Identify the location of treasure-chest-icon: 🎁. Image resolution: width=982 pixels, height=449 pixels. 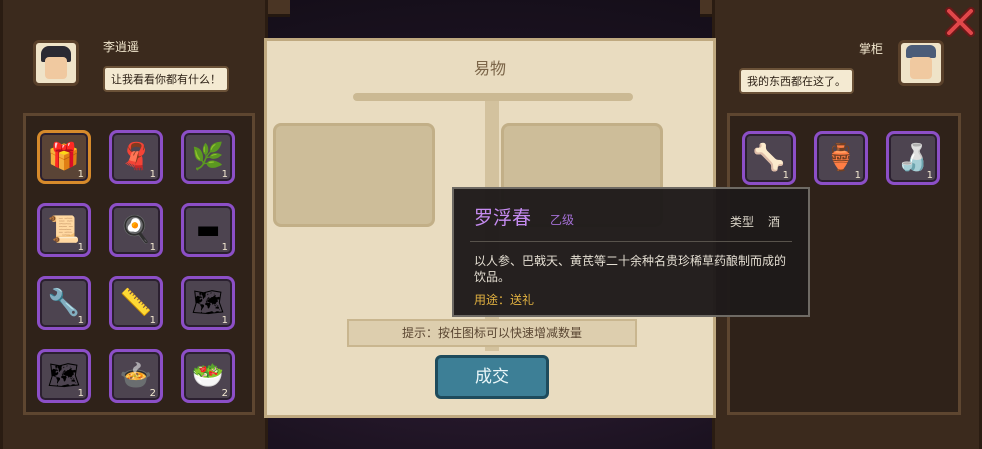
(64, 157).